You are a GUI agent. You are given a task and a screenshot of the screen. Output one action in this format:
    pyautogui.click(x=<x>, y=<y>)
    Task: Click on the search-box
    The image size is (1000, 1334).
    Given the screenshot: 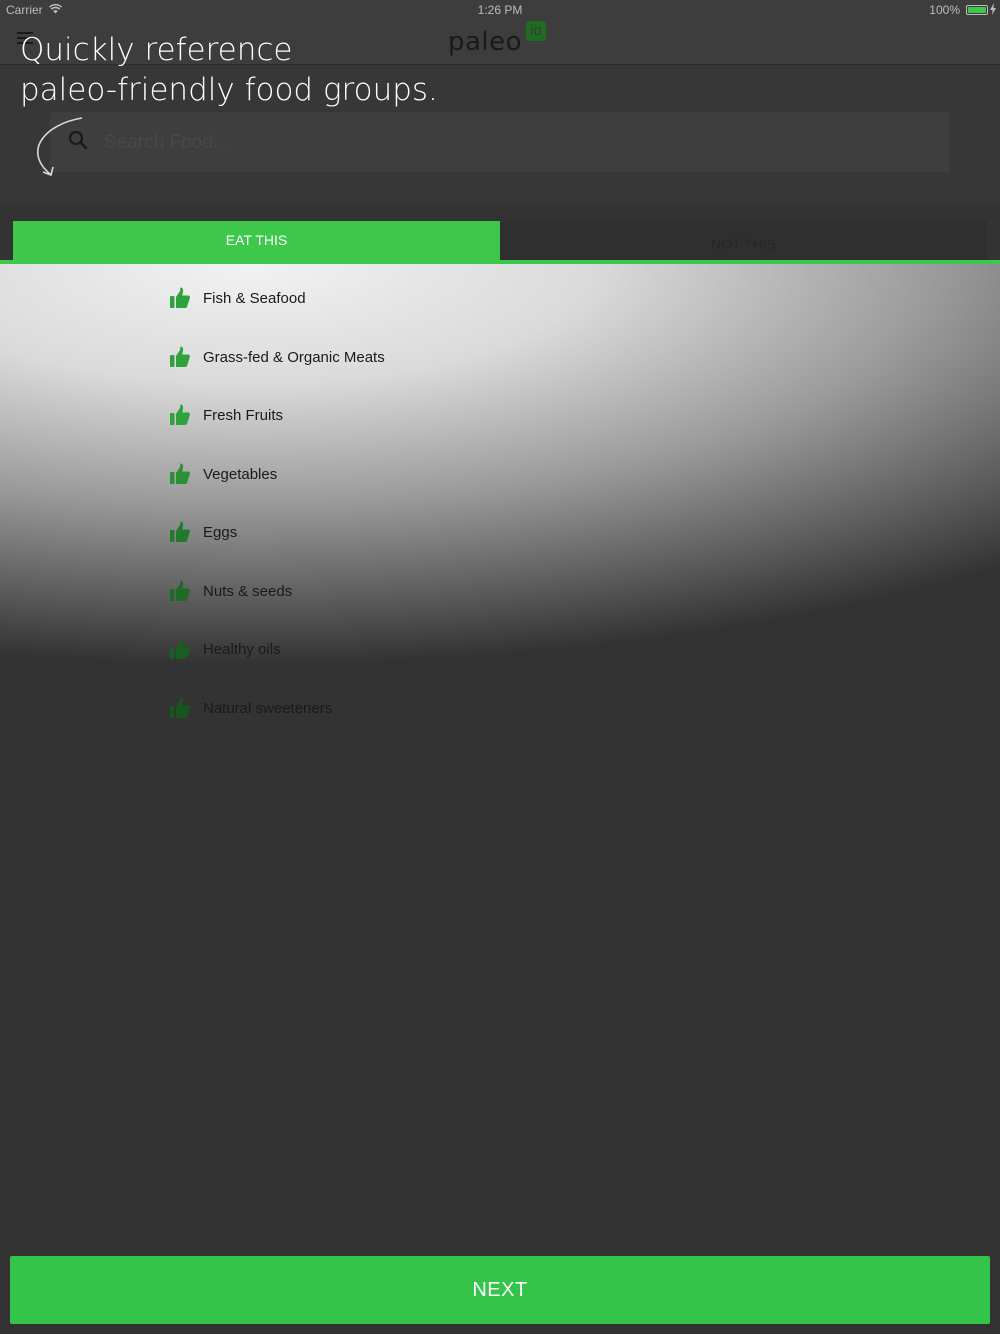 What is the action you would take?
    pyautogui.click(x=500, y=142)
    